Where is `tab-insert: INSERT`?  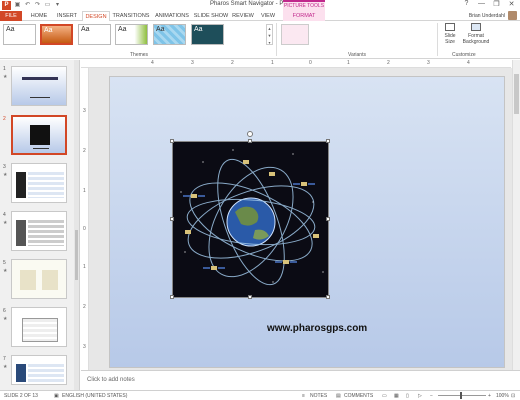
tab-insert: INSERT is located at coordinates (67, 16).